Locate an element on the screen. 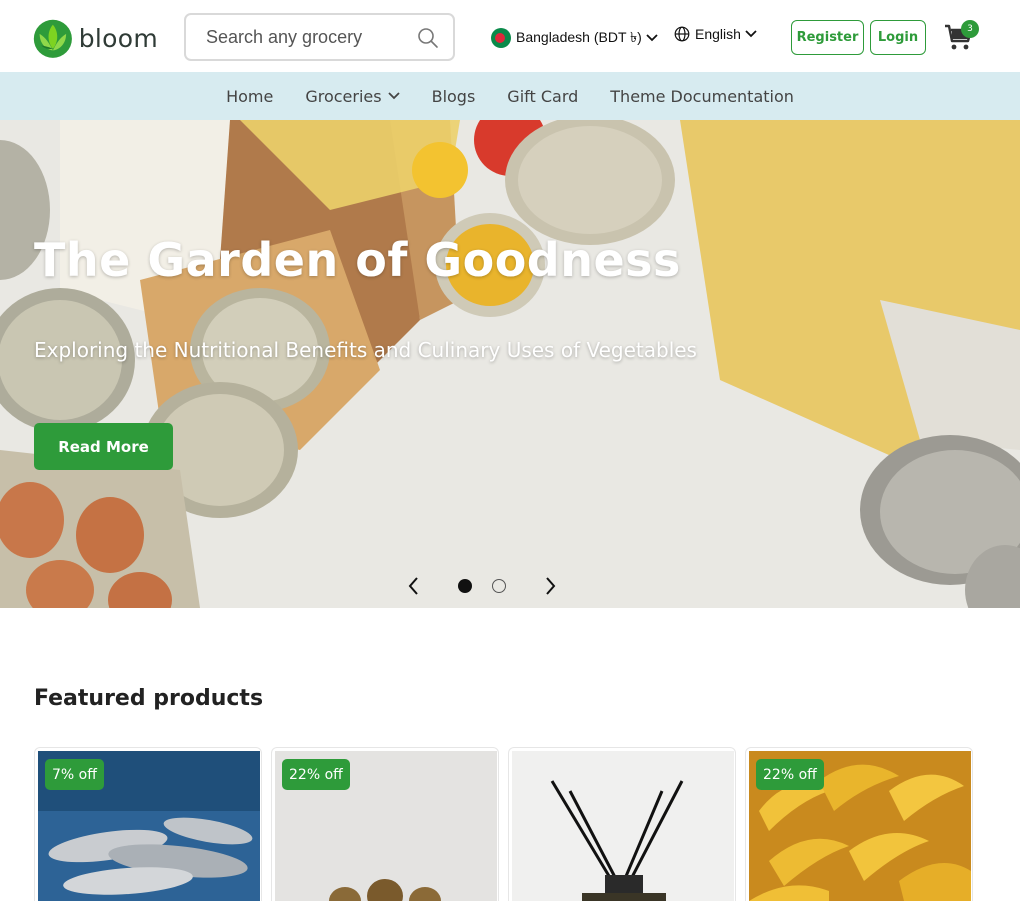  nav-item-label: Theme Documentation is located at coordinates (702, 96).